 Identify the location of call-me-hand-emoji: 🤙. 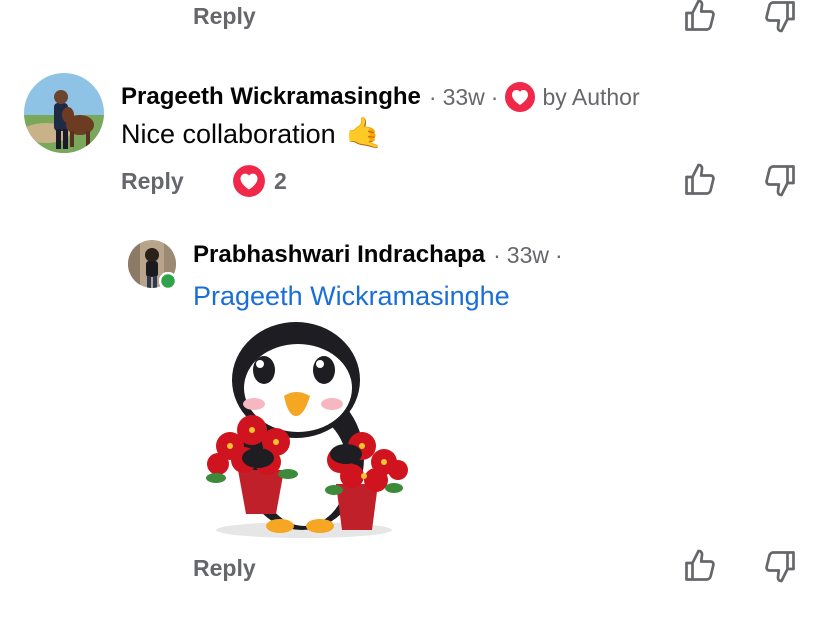
(364, 133).